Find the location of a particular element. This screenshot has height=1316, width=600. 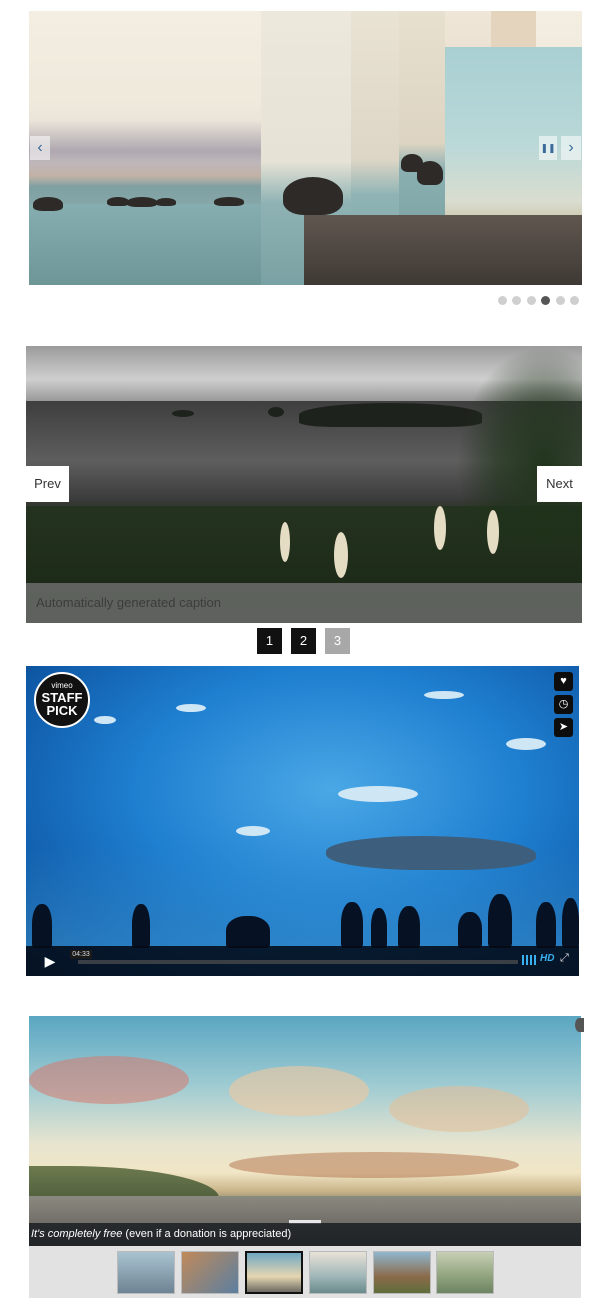

tree-foliage is located at coordinates (519, 446).